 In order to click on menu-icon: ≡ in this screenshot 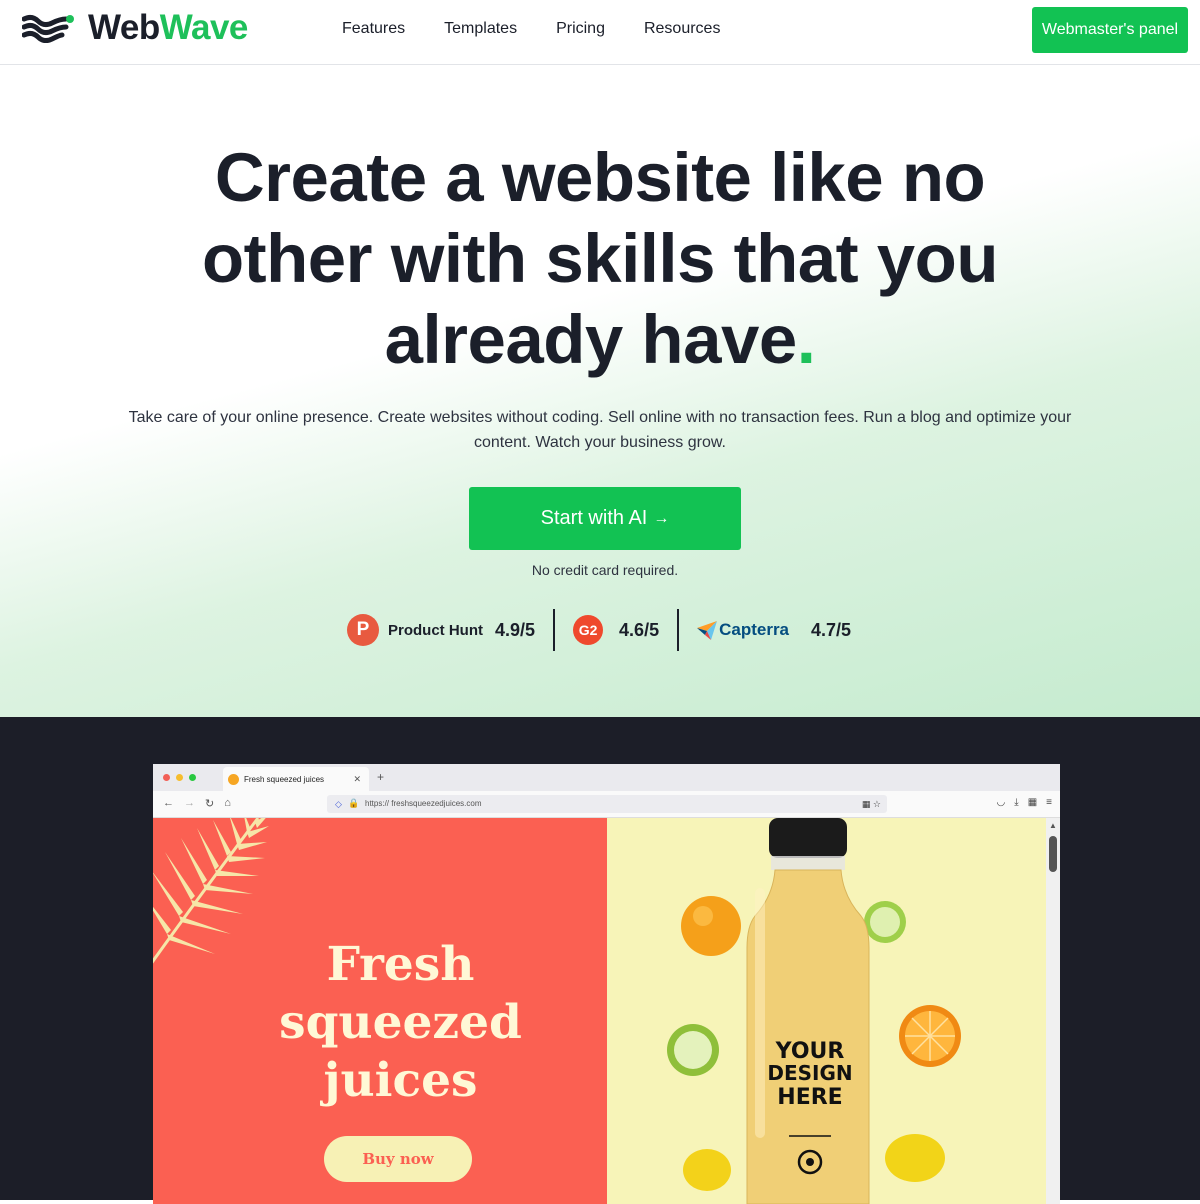, I will do `click(1049, 802)`.